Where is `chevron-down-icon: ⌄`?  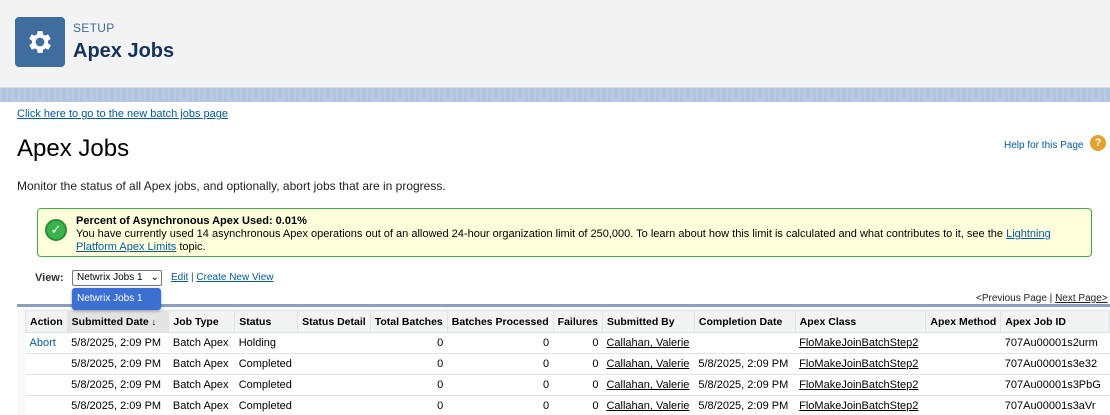
chevron-down-icon: ⌄ is located at coordinates (154, 277).